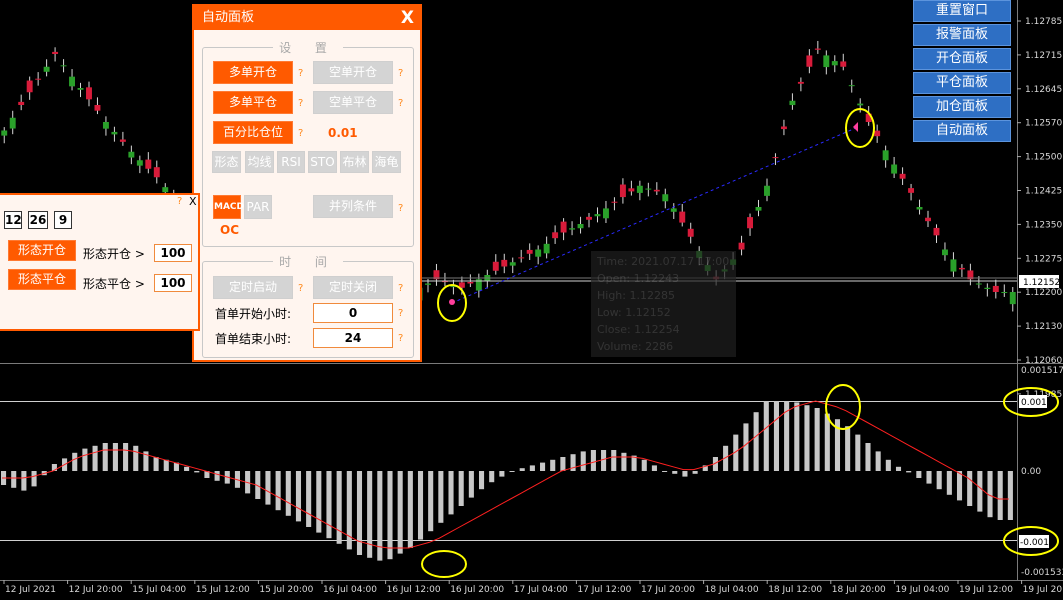 The image size is (1063, 600). I want to click on side-button-stack: 重置窗口 报警面板 开仓面板 平仓面板 加仓面板 自动面板, so click(962, 72).